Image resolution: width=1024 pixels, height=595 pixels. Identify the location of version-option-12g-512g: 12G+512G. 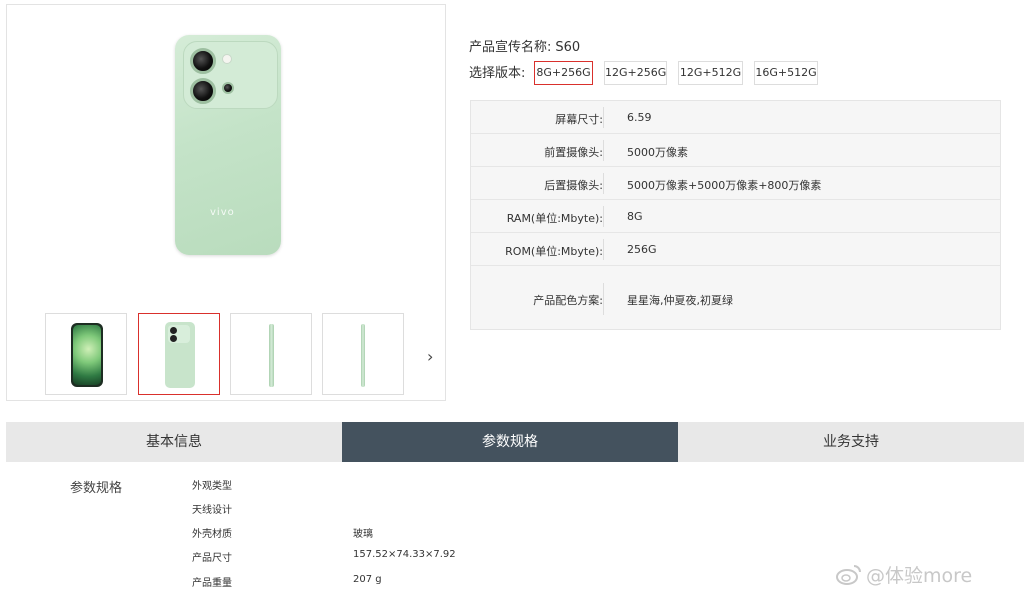
(710, 73).